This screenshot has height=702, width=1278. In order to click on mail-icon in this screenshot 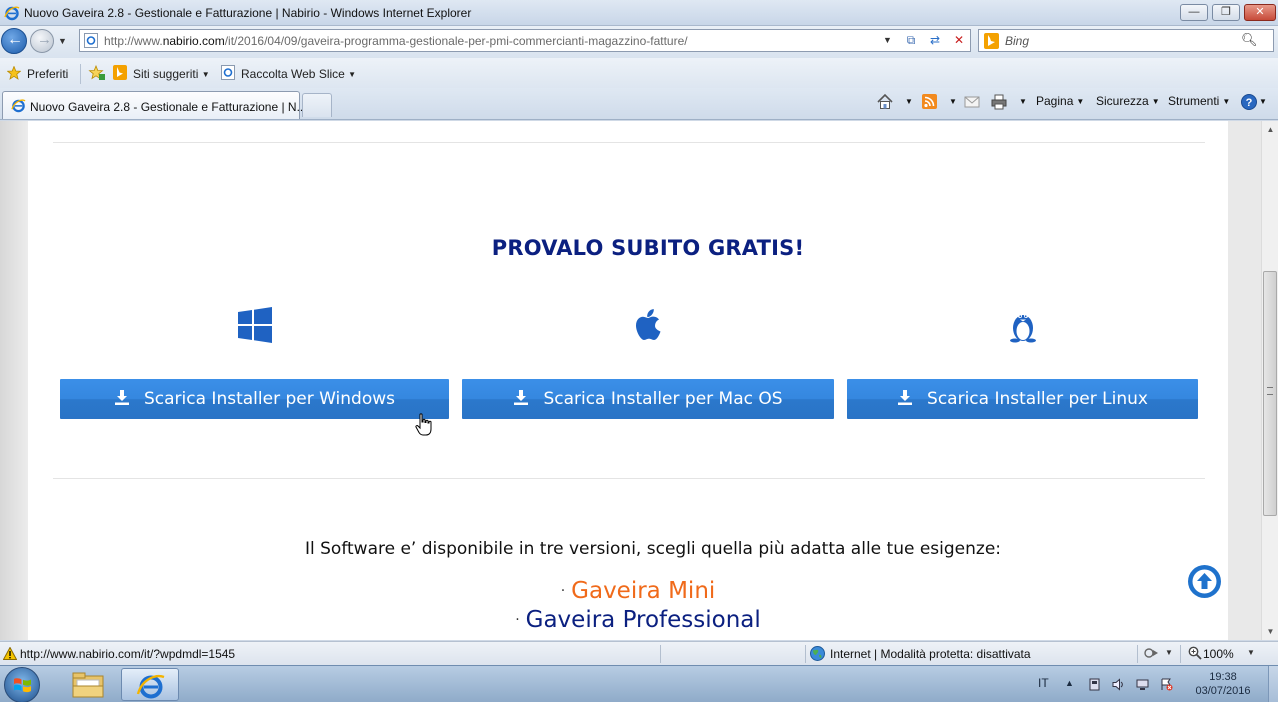, I will do `click(972, 102)`.